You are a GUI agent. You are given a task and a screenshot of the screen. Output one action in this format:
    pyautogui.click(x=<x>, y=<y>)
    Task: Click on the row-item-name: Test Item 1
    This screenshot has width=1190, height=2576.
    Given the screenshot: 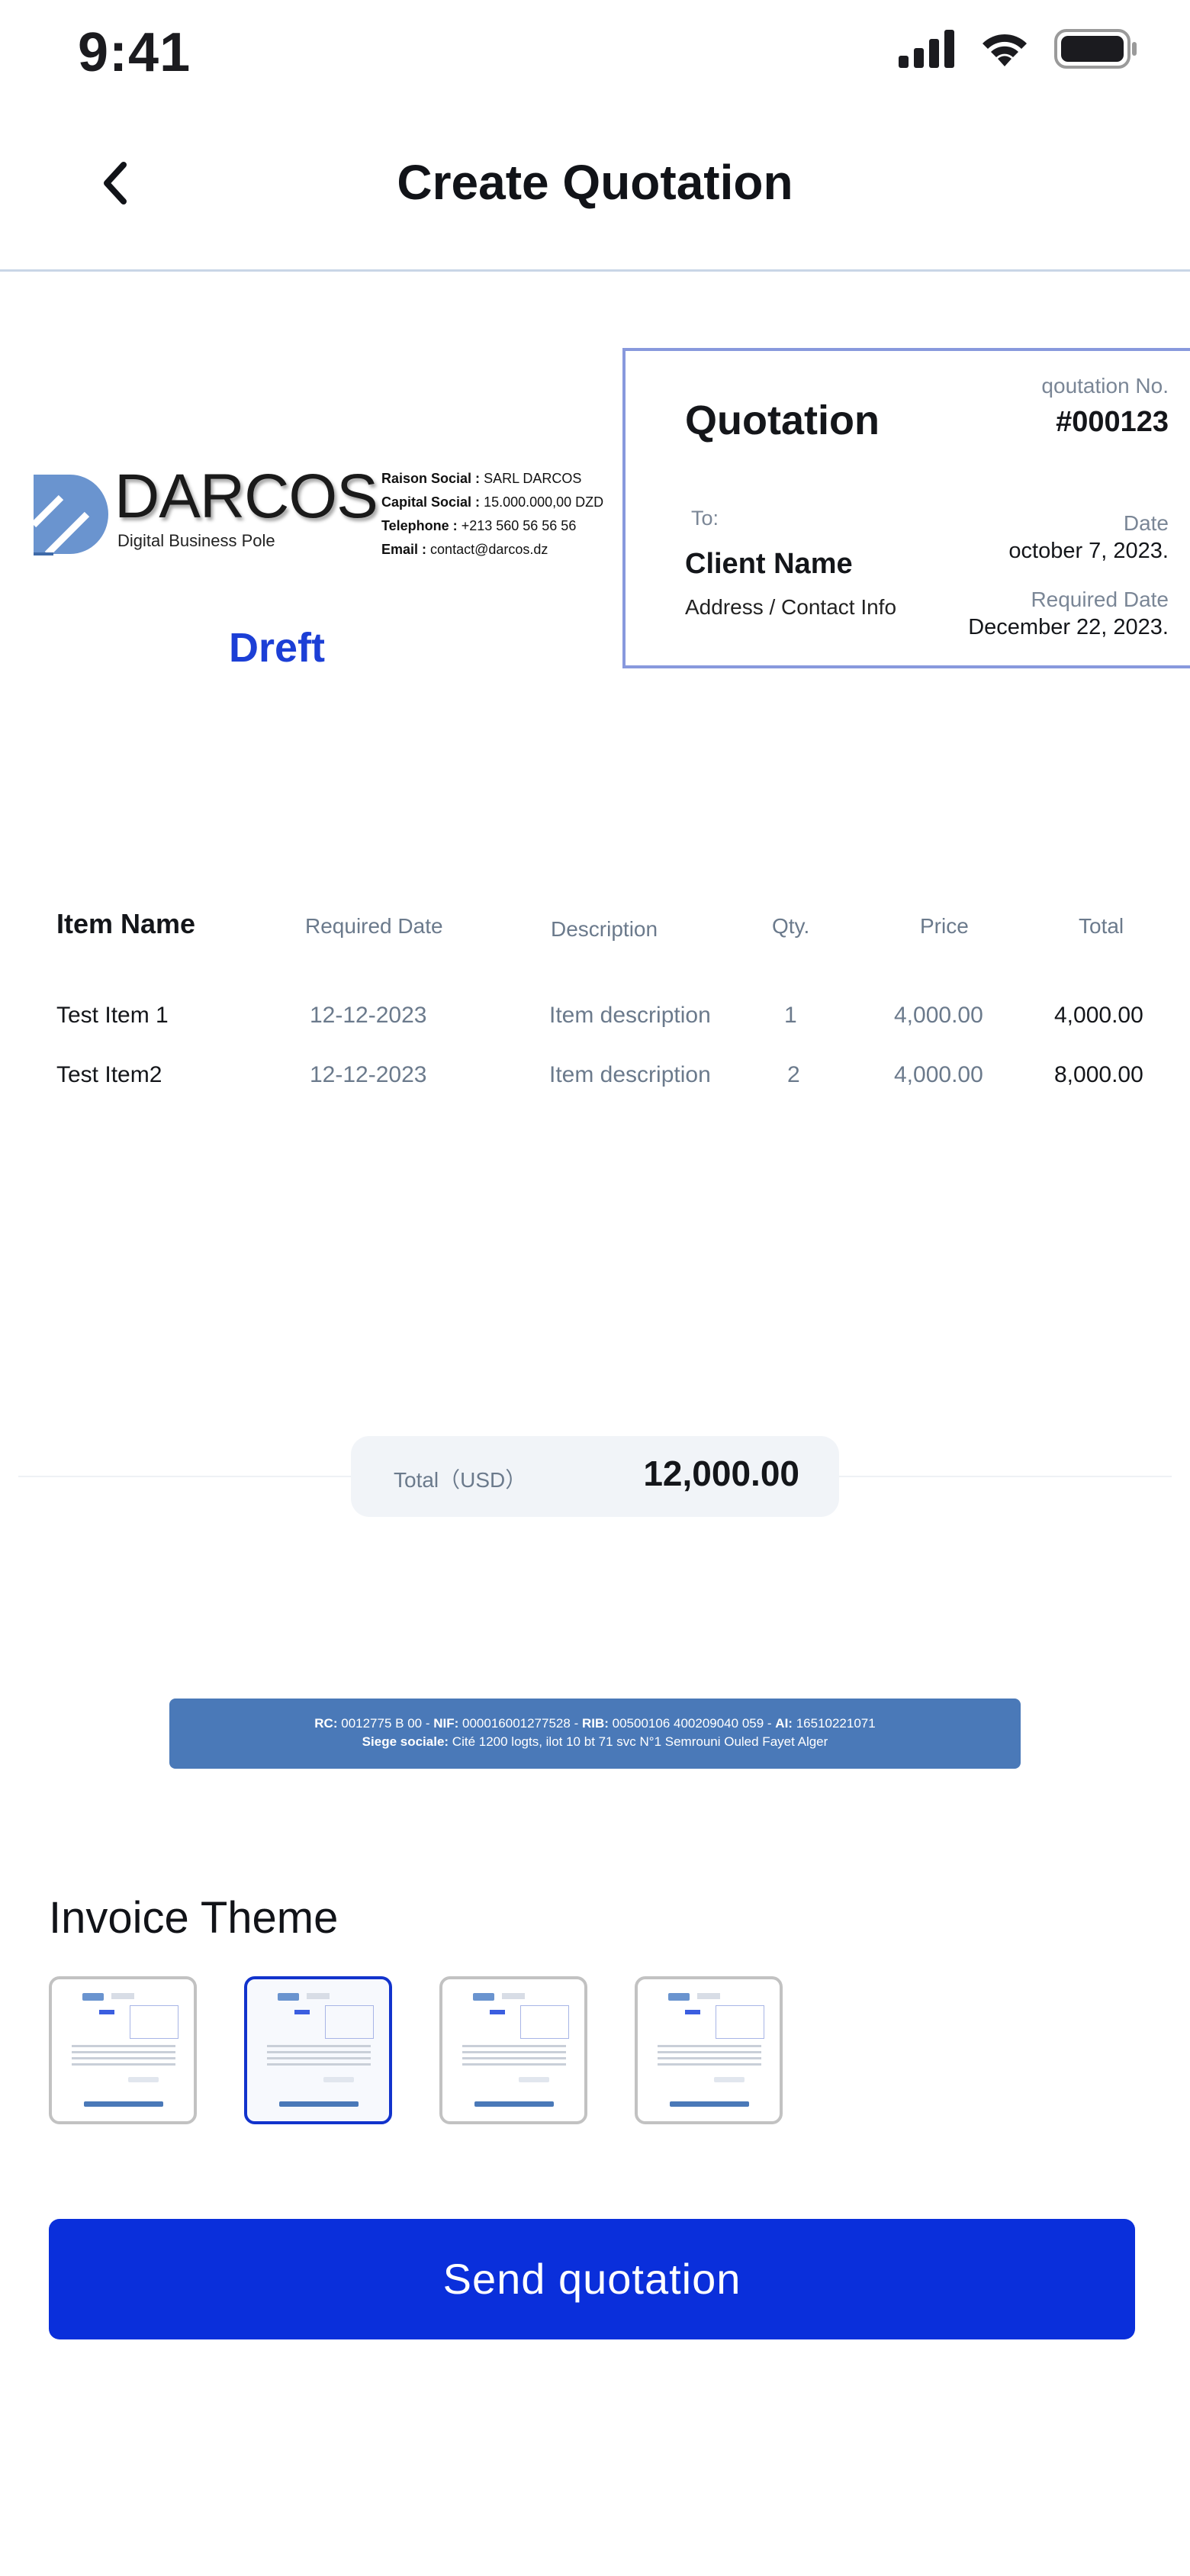 What is the action you would take?
    pyautogui.click(x=112, y=1015)
    